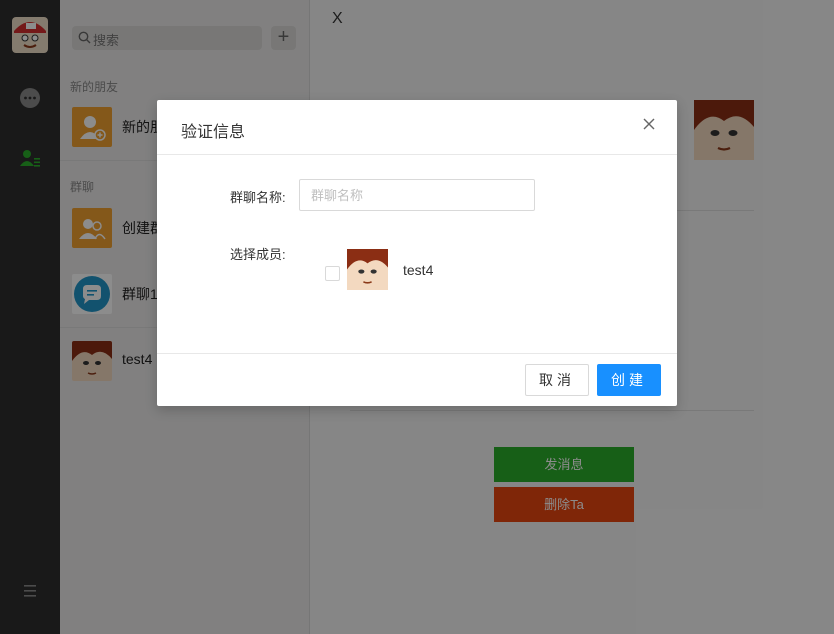  I want to click on member-name: test4, so click(418, 270).